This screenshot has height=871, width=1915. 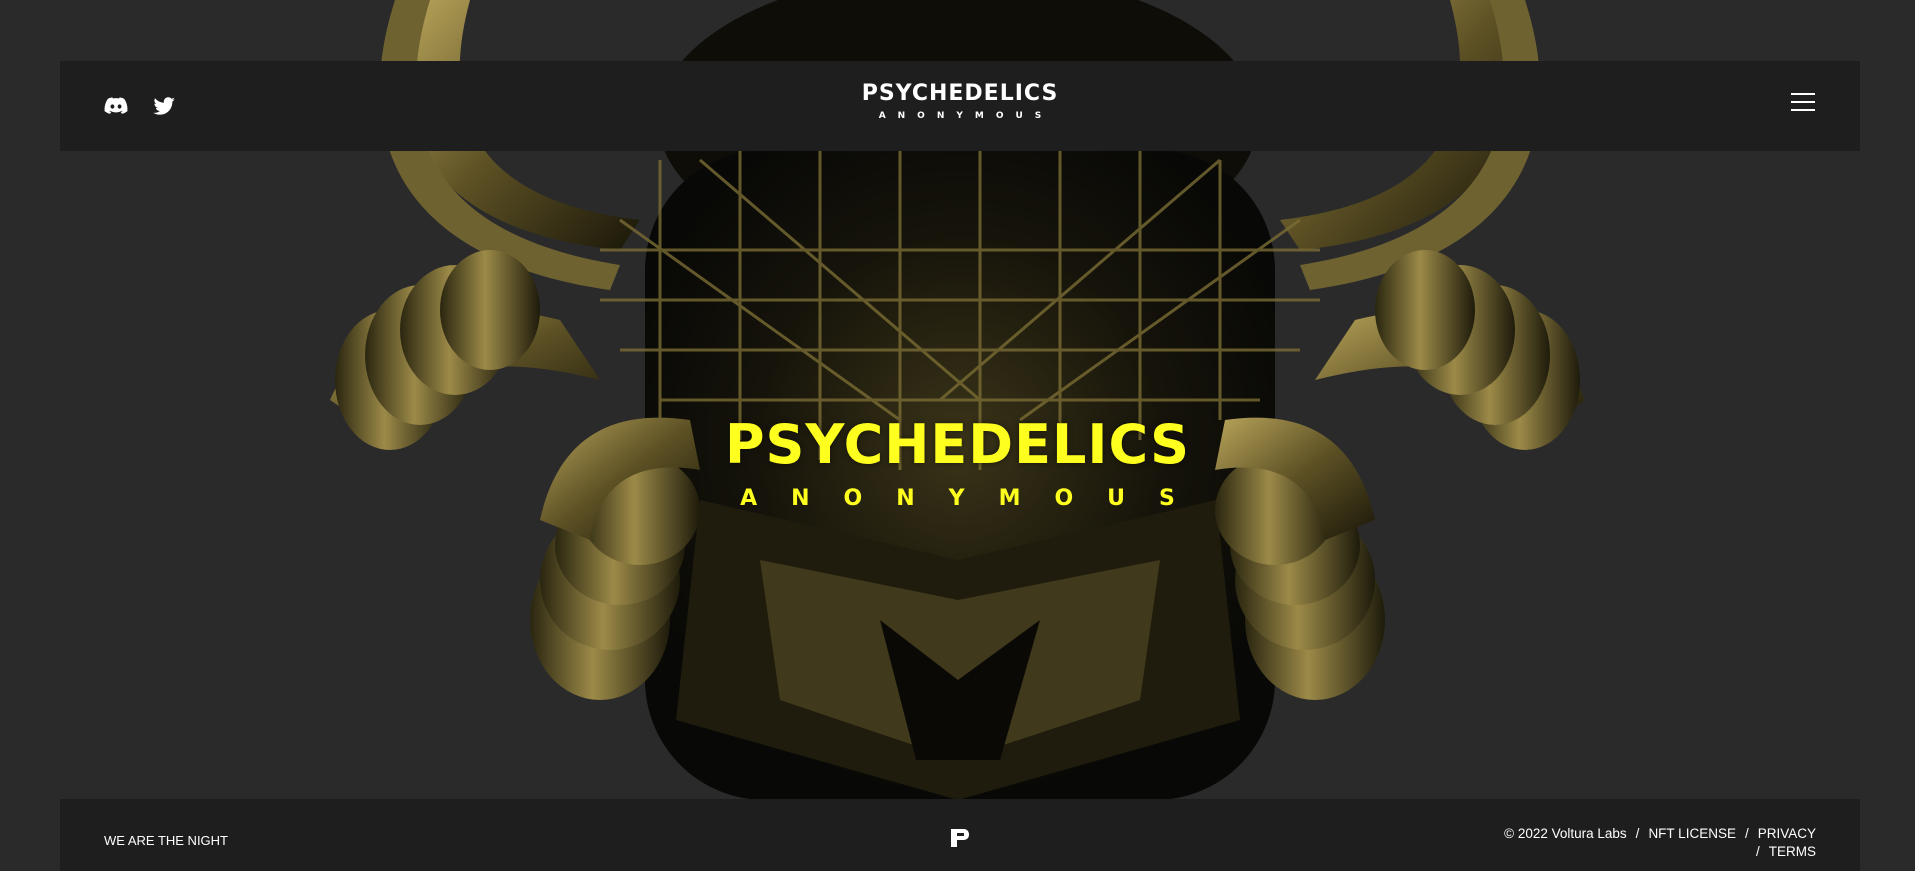 I want to click on brand-logo: PSYCHEDELICS ANONYMOUS, so click(x=960, y=101).